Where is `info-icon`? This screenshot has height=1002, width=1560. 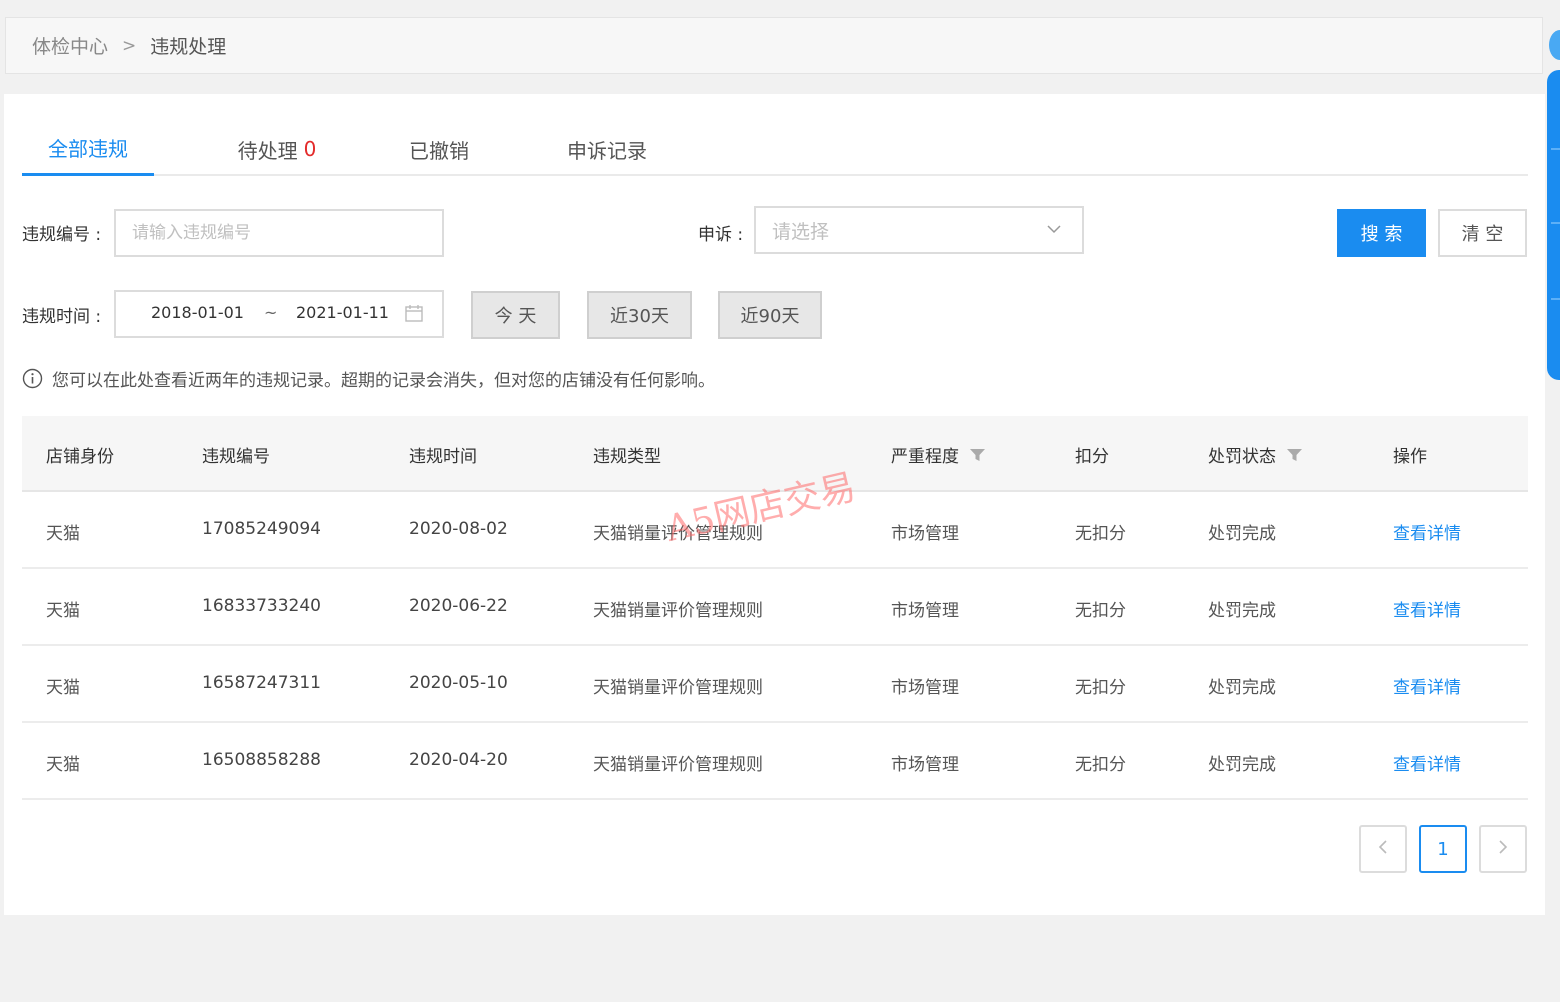
info-icon is located at coordinates (32, 378).